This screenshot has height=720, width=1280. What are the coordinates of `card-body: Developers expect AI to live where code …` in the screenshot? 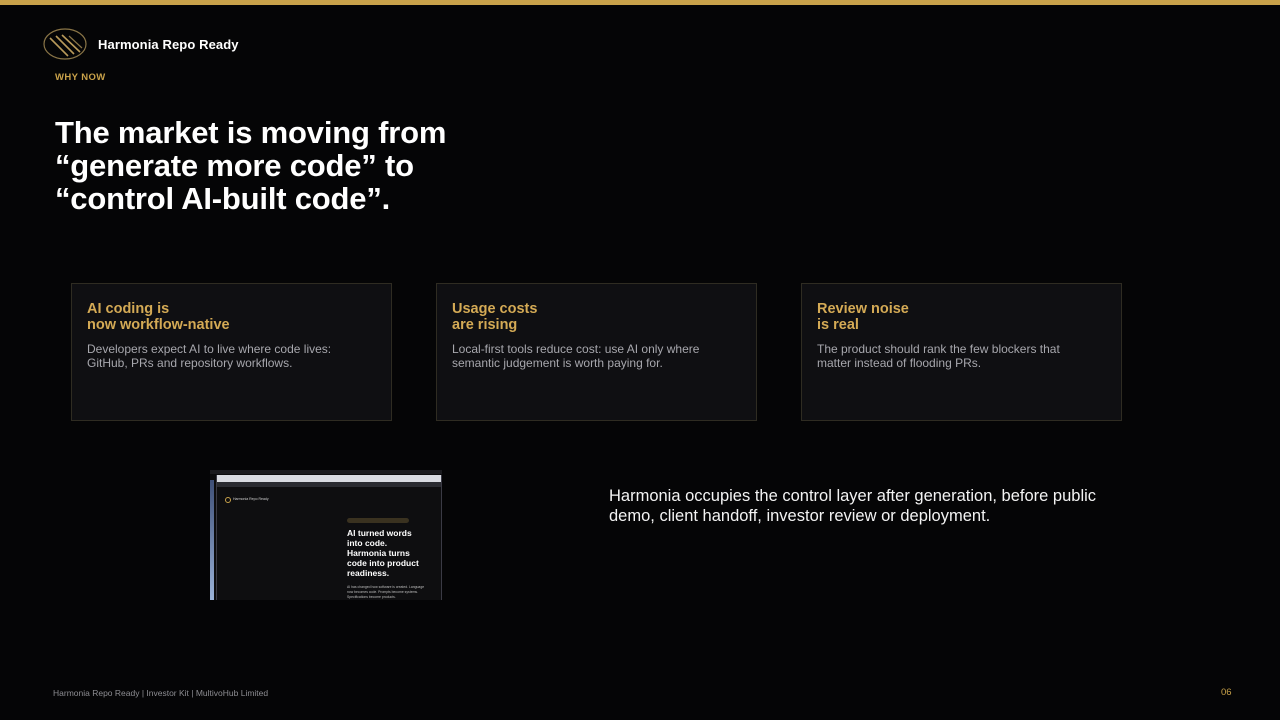 It's located at (231, 356).